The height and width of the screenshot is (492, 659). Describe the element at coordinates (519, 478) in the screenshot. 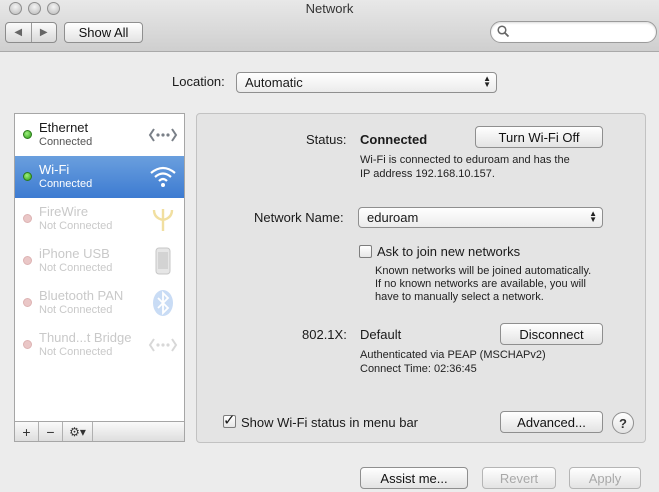

I see `revert-button: Revert` at that location.